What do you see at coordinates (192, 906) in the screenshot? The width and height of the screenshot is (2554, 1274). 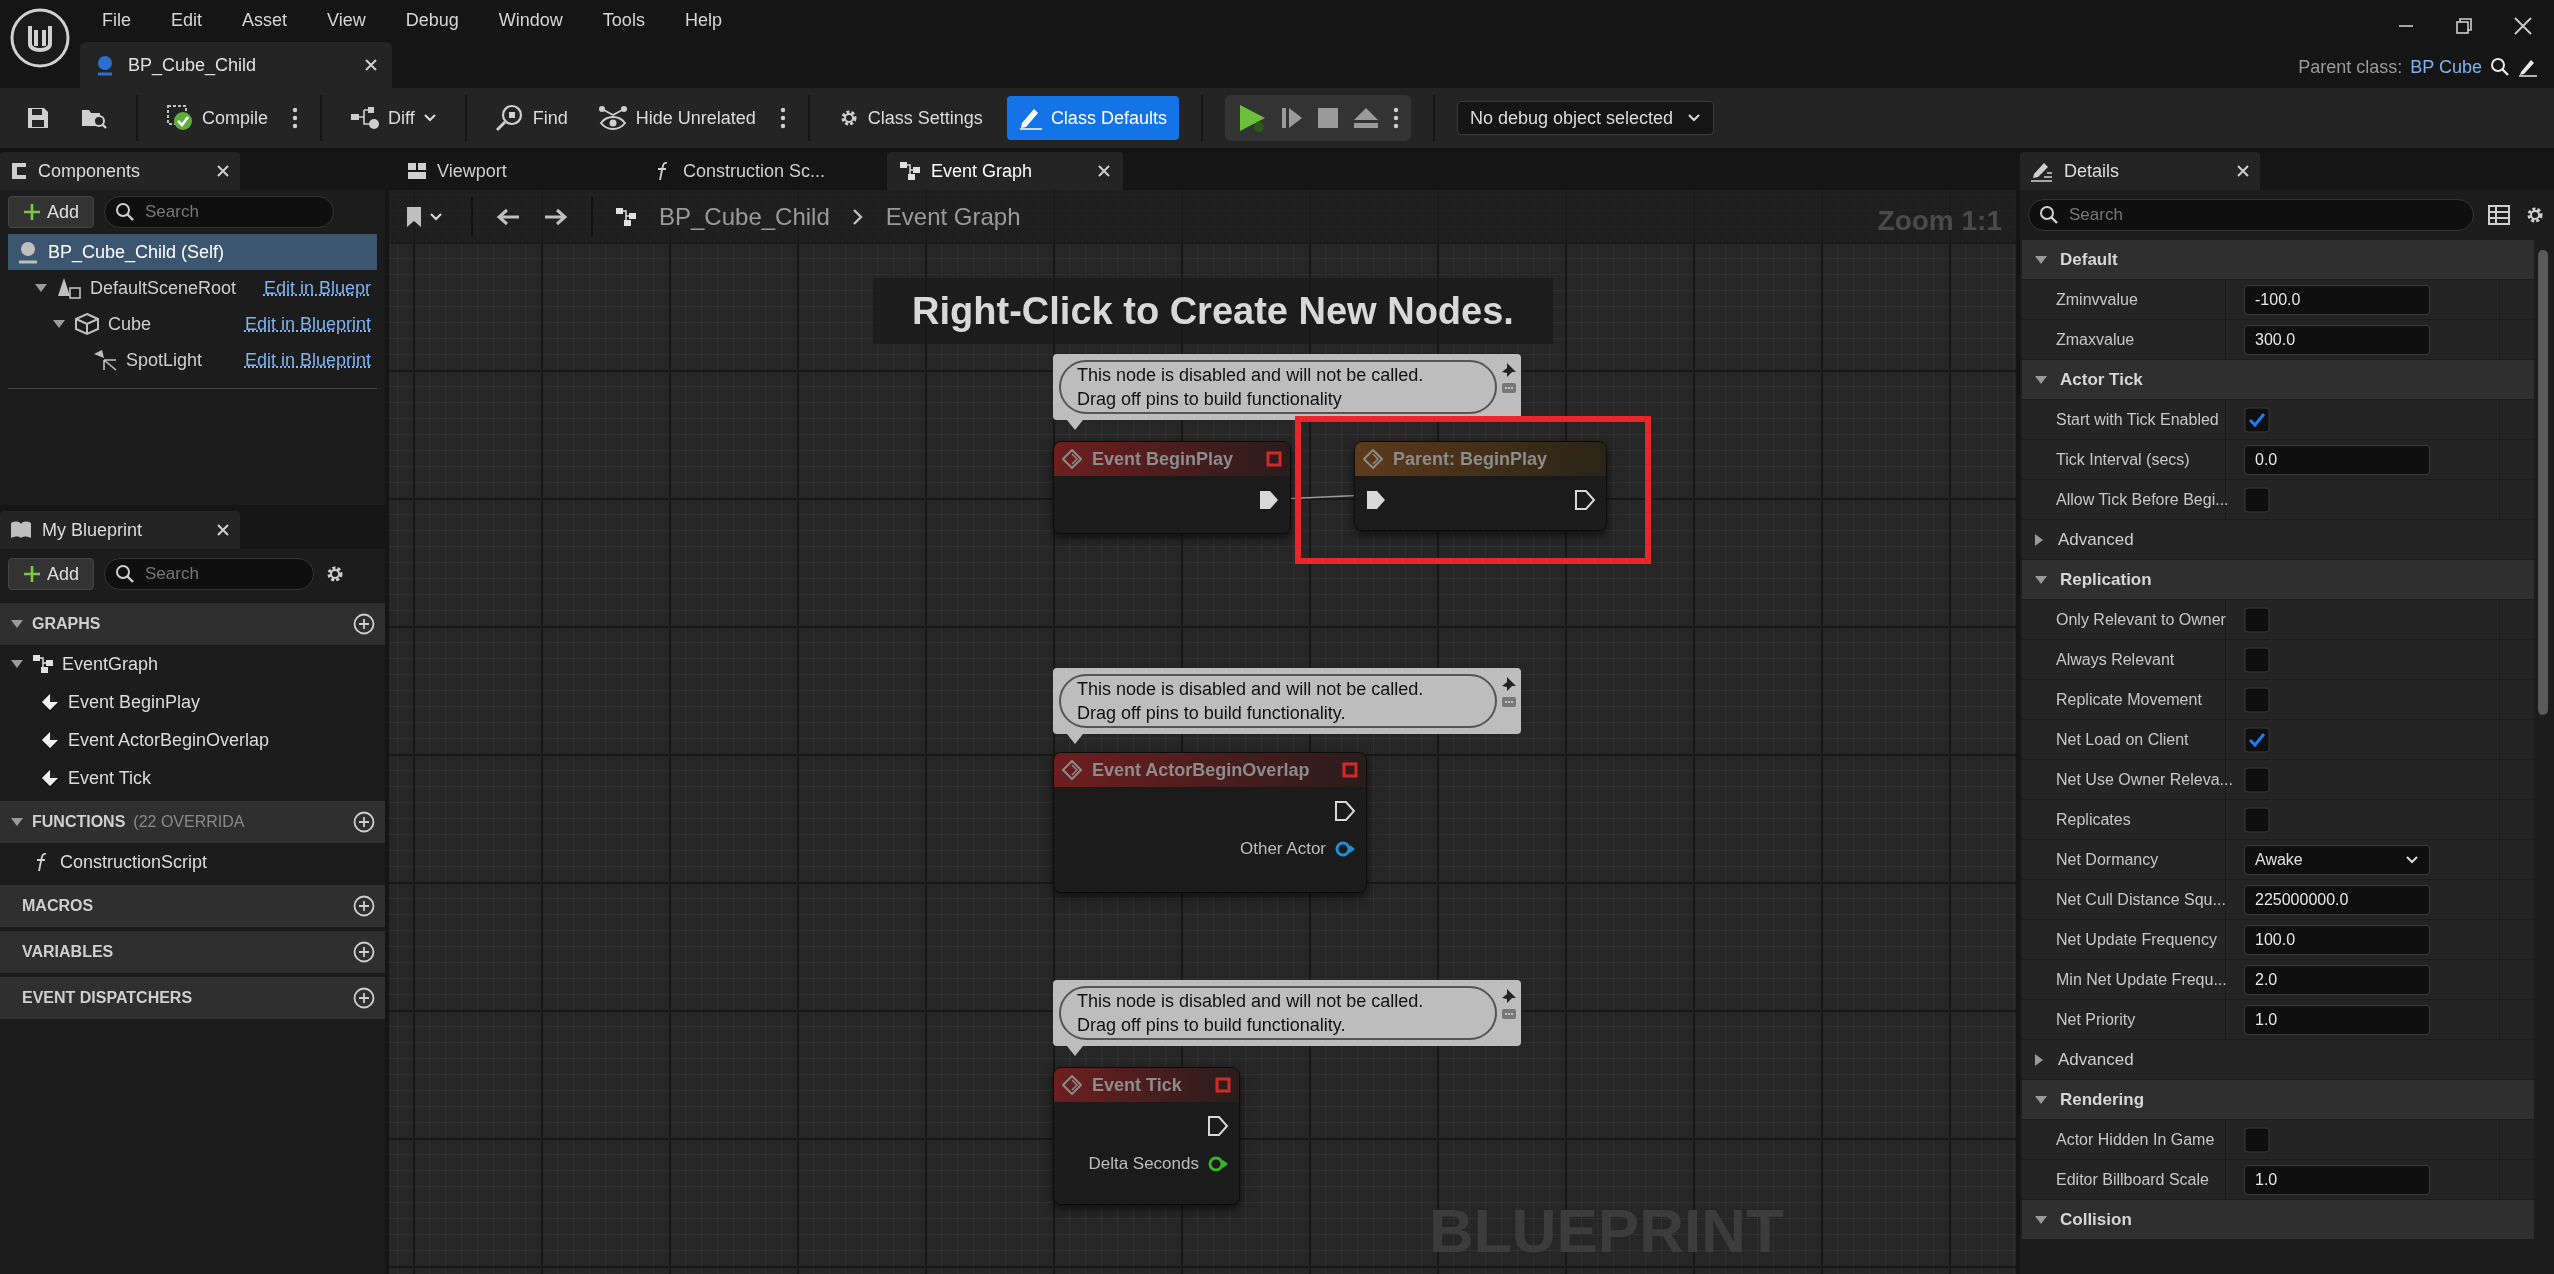 I see `section-header: MACROS` at bounding box center [192, 906].